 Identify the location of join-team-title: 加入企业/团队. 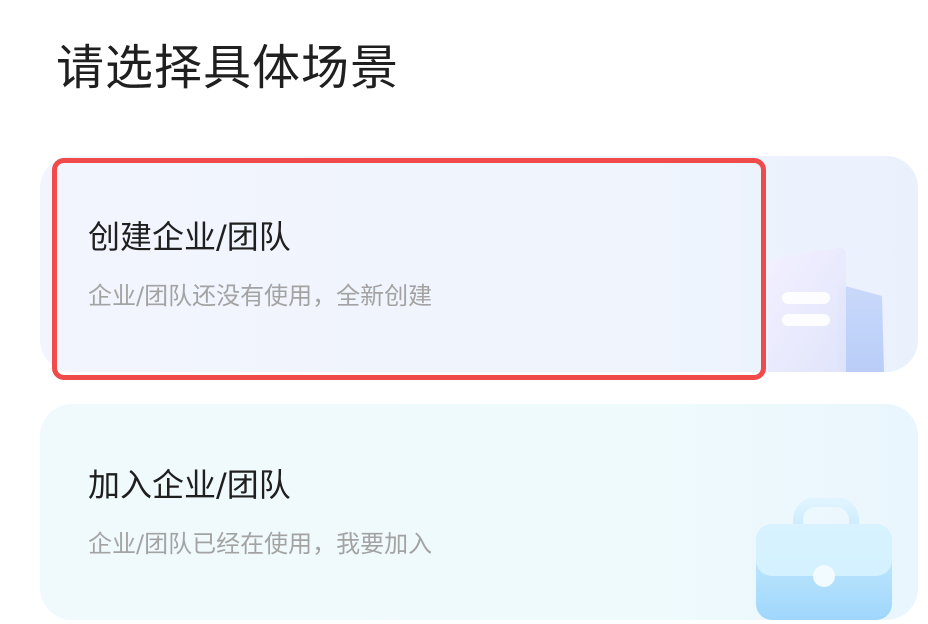
(189, 485).